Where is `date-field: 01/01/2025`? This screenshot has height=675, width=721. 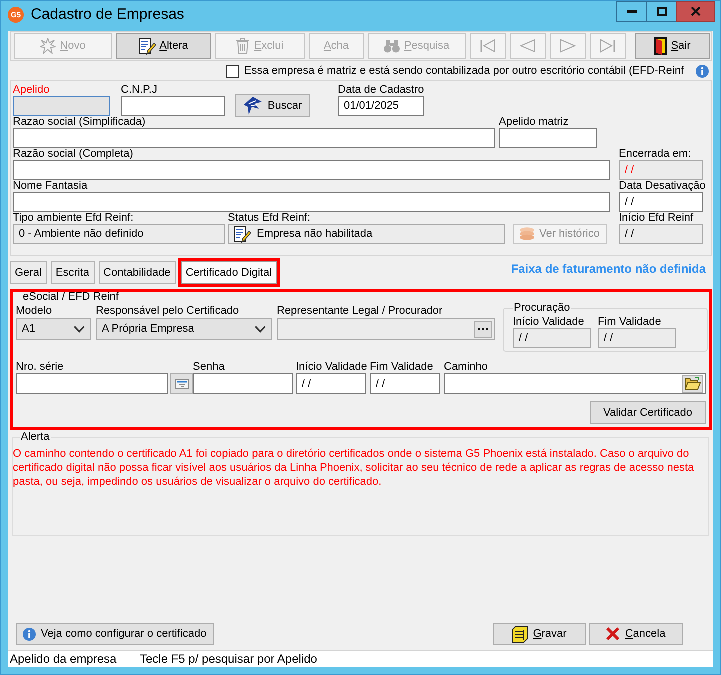 date-field: 01/01/2025 is located at coordinates (381, 106).